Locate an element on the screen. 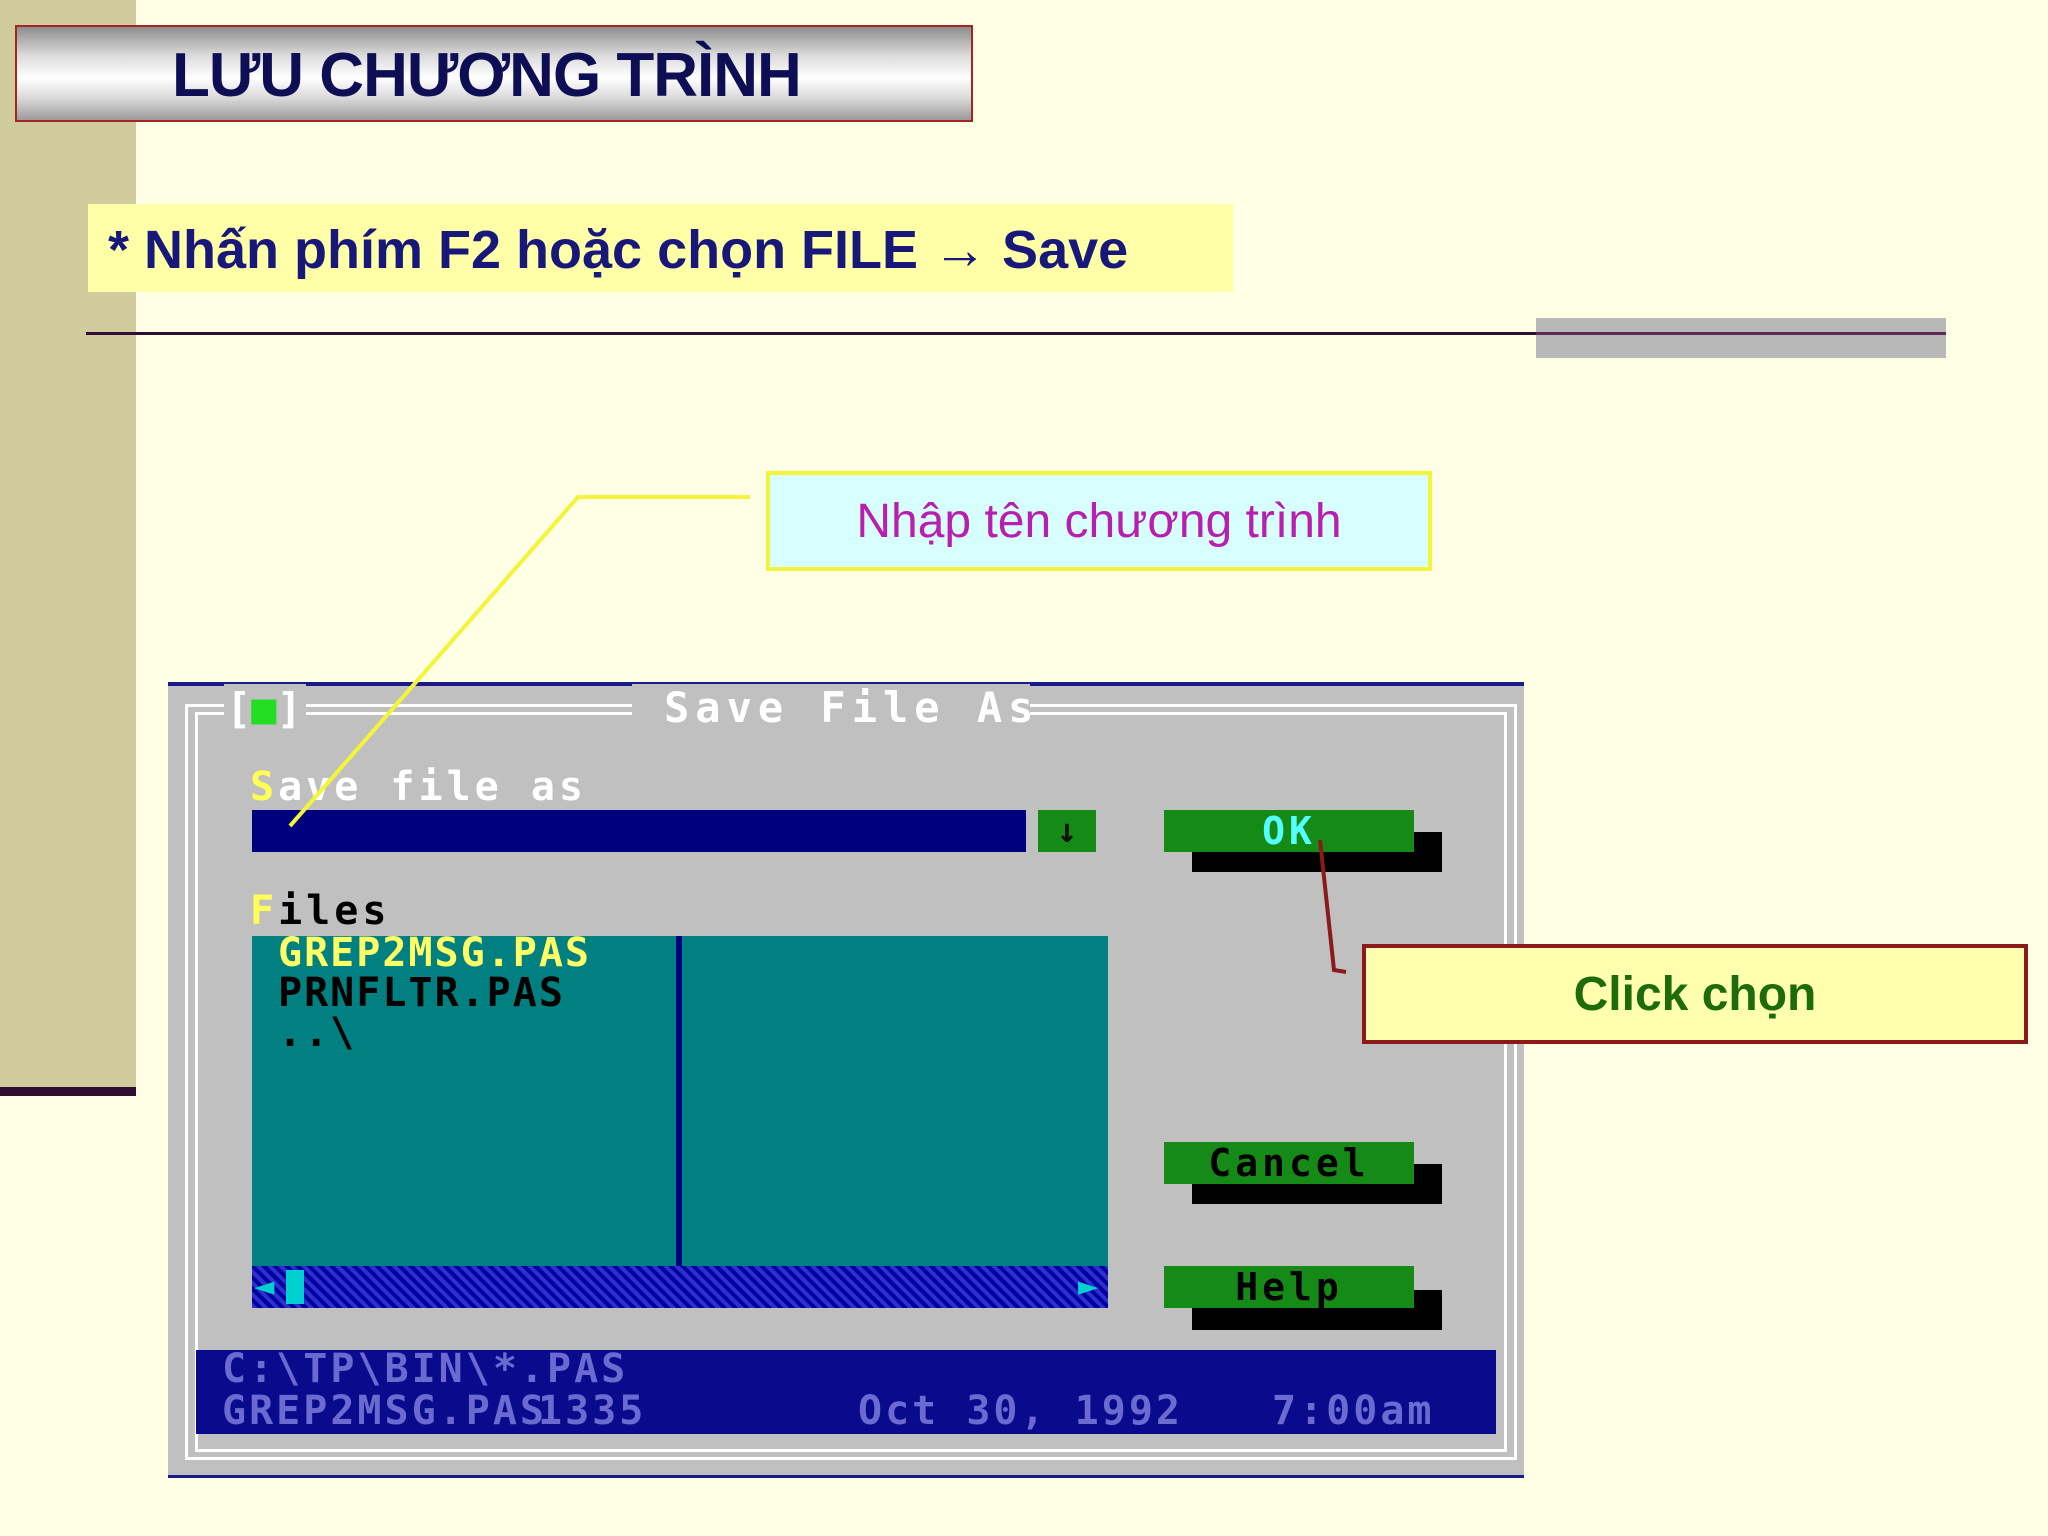 The width and height of the screenshot is (2048, 1536). rule-accent is located at coordinates (1741, 338).